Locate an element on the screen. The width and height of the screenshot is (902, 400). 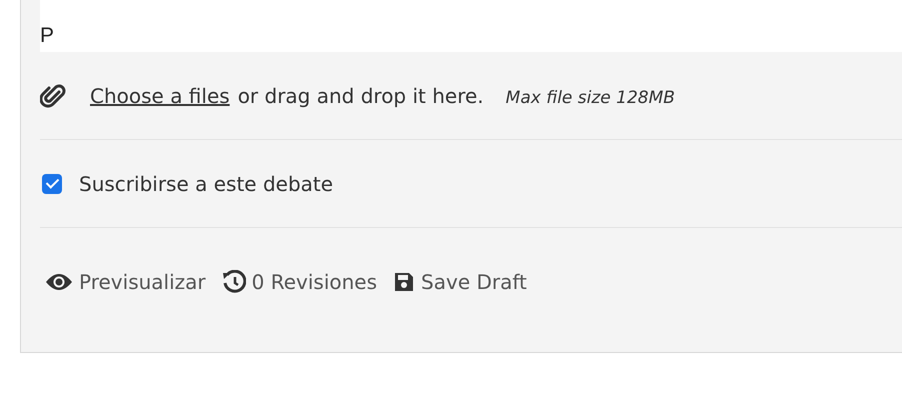
choose-files-link: Choose a files is located at coordinates (160, 96).